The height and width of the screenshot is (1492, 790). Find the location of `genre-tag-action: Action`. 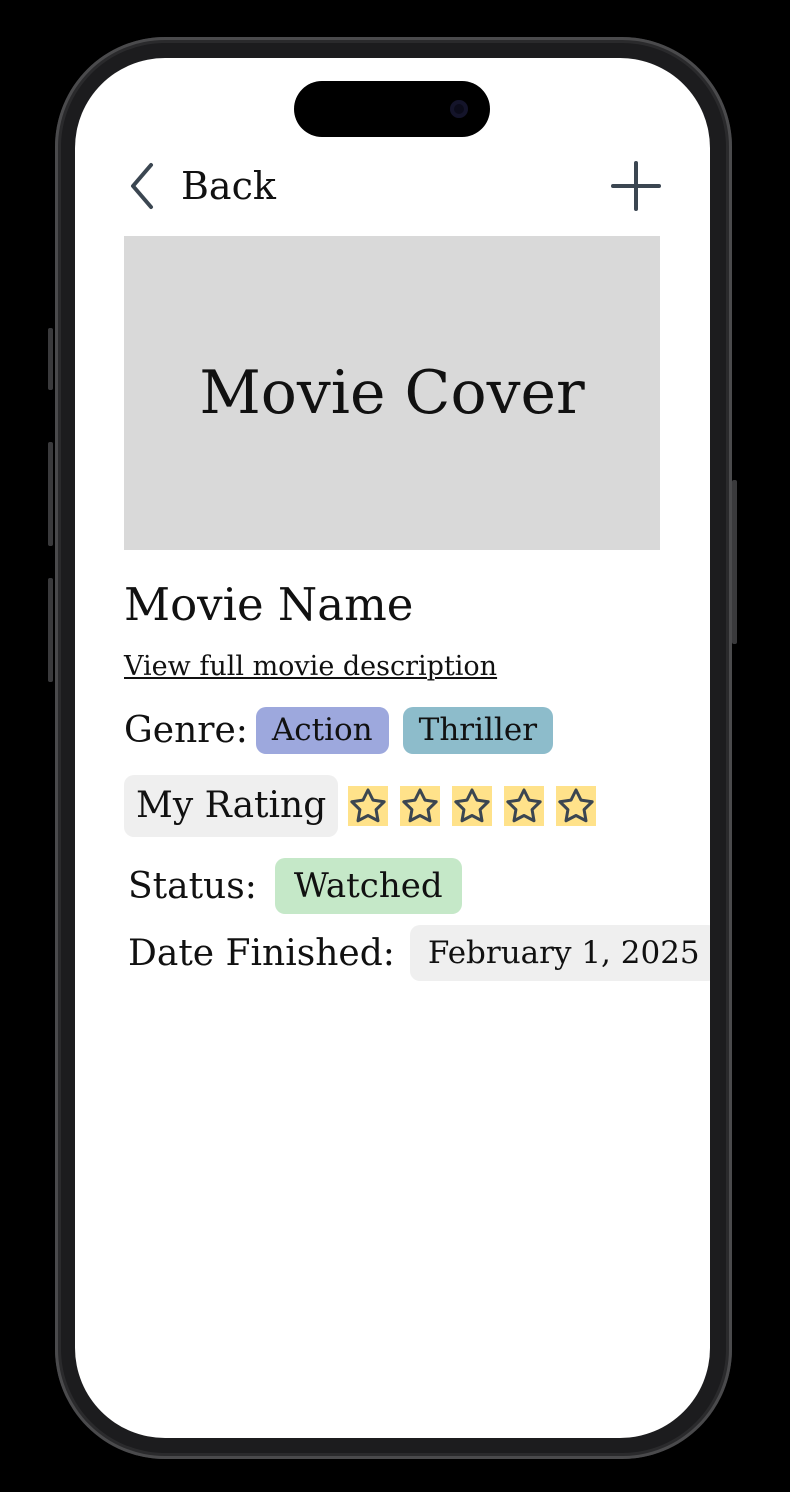

genre-tag-action: Action is located at coordinates (322, 730).